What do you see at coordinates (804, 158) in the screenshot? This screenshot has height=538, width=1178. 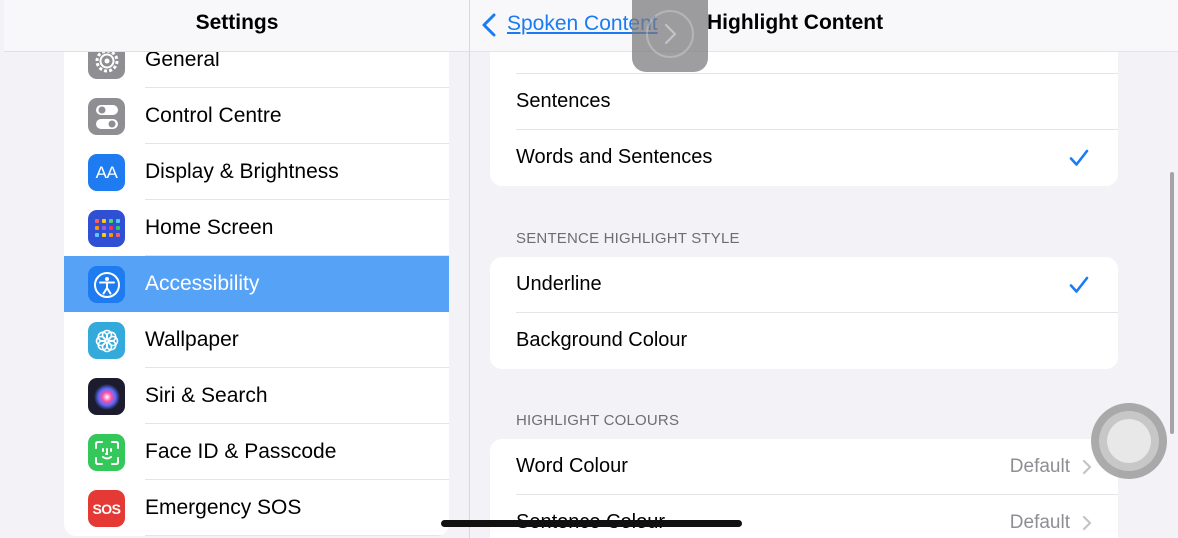 I see `option-words-and-sentences: Words and Sentences` at bounding box center [804, 158].